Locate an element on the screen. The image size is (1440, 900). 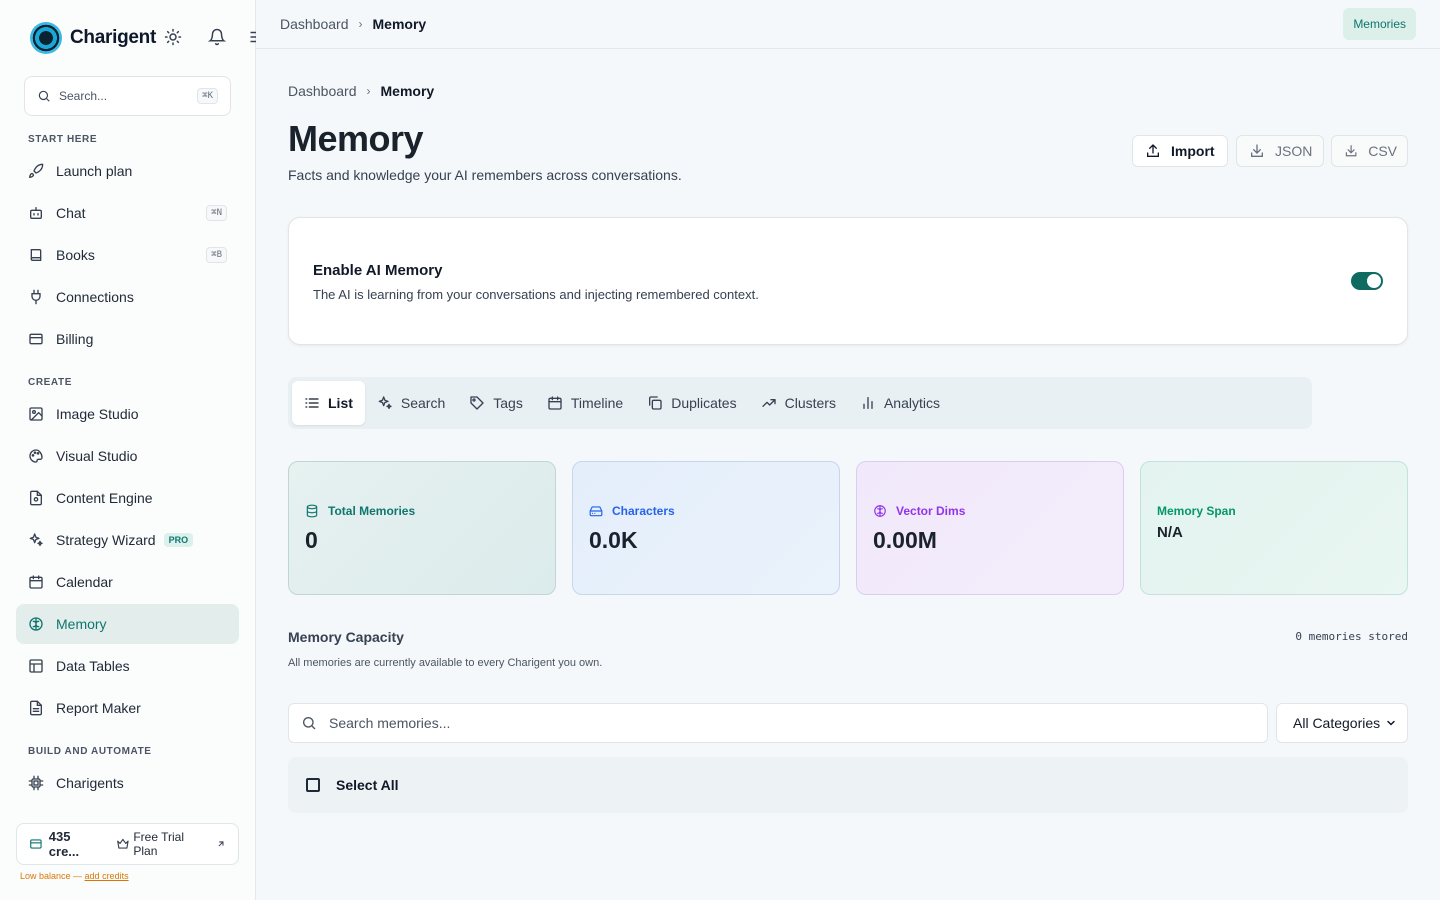
stat-characters: Characters 0.0K is located at coordinates (706, 528).